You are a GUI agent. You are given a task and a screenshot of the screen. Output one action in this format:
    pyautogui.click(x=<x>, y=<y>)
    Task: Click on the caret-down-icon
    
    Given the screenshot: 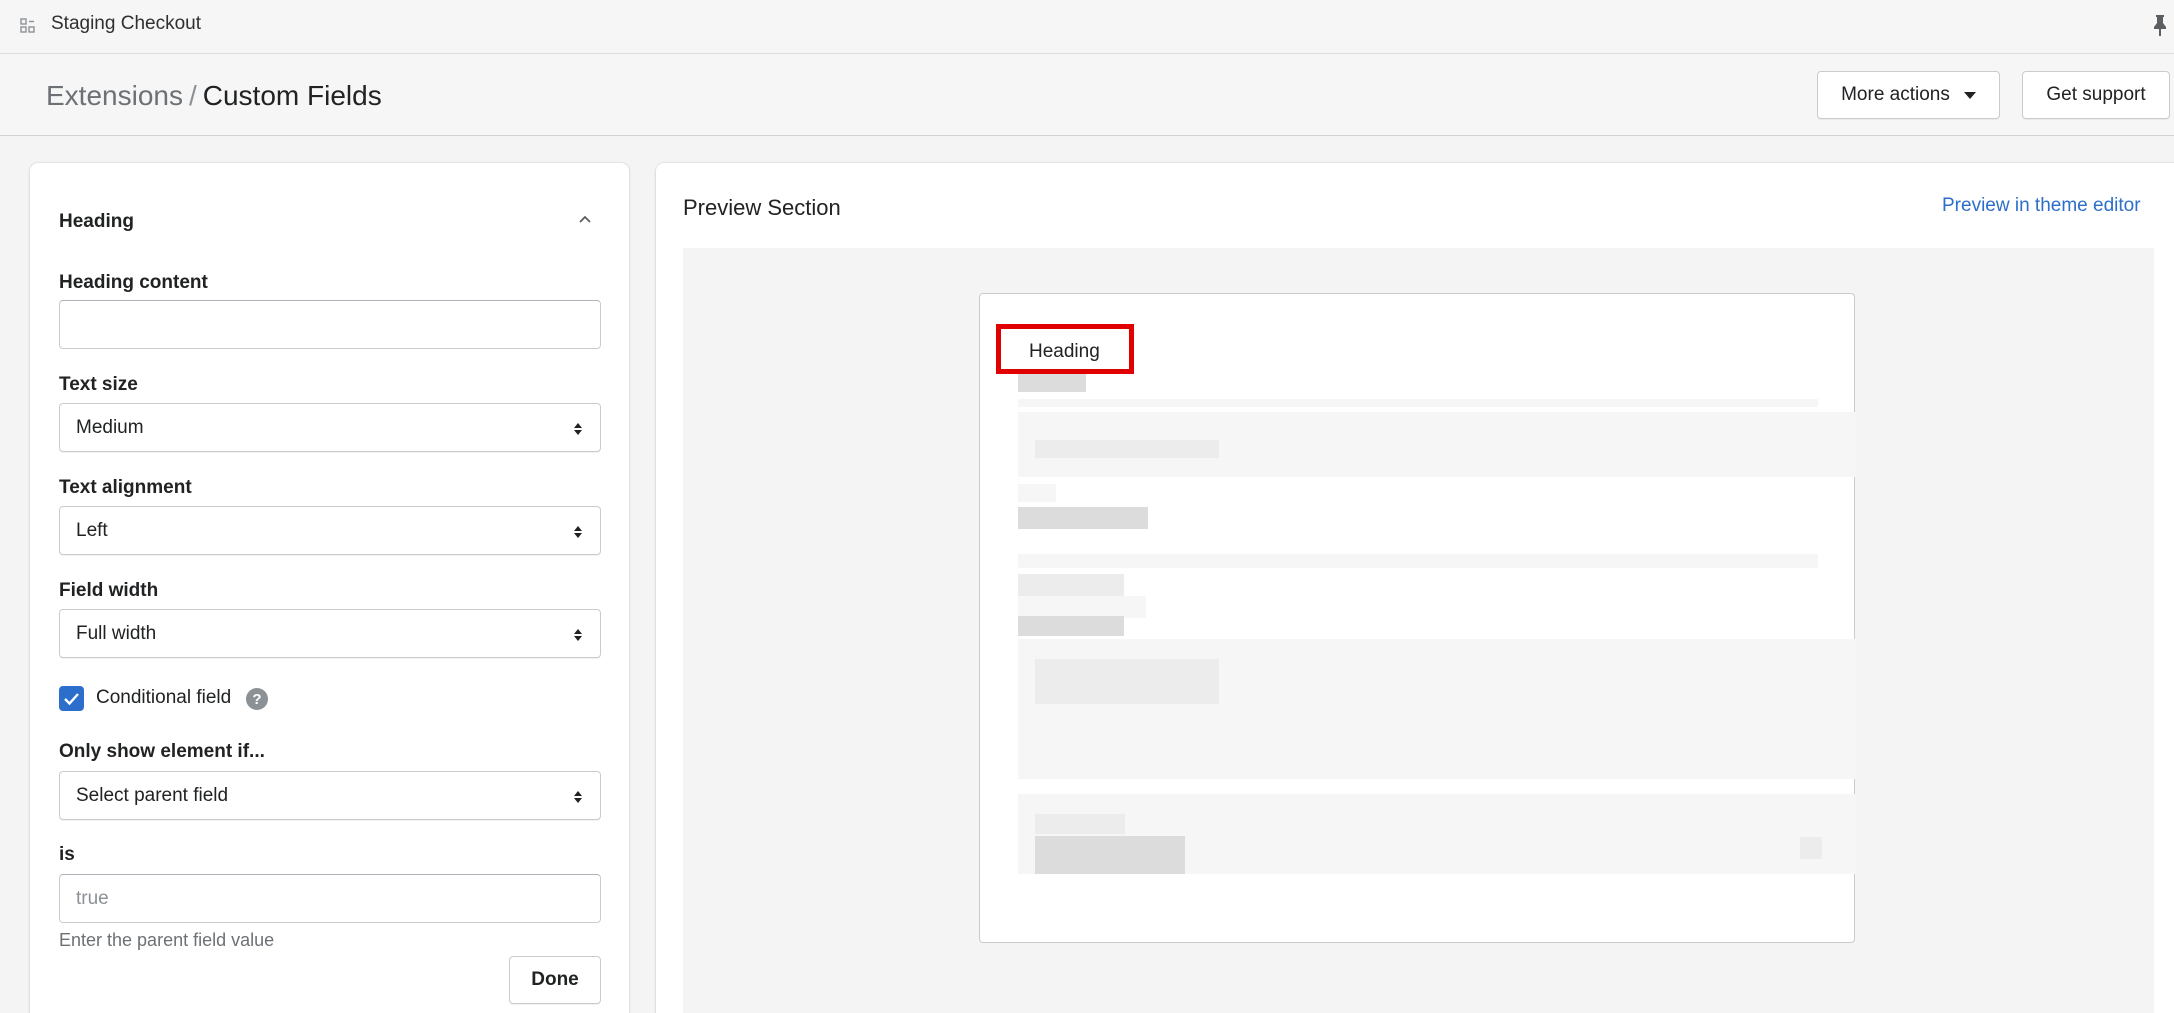 What is the action you would take?
    pyautogui.click(x=1969, y=95)
    